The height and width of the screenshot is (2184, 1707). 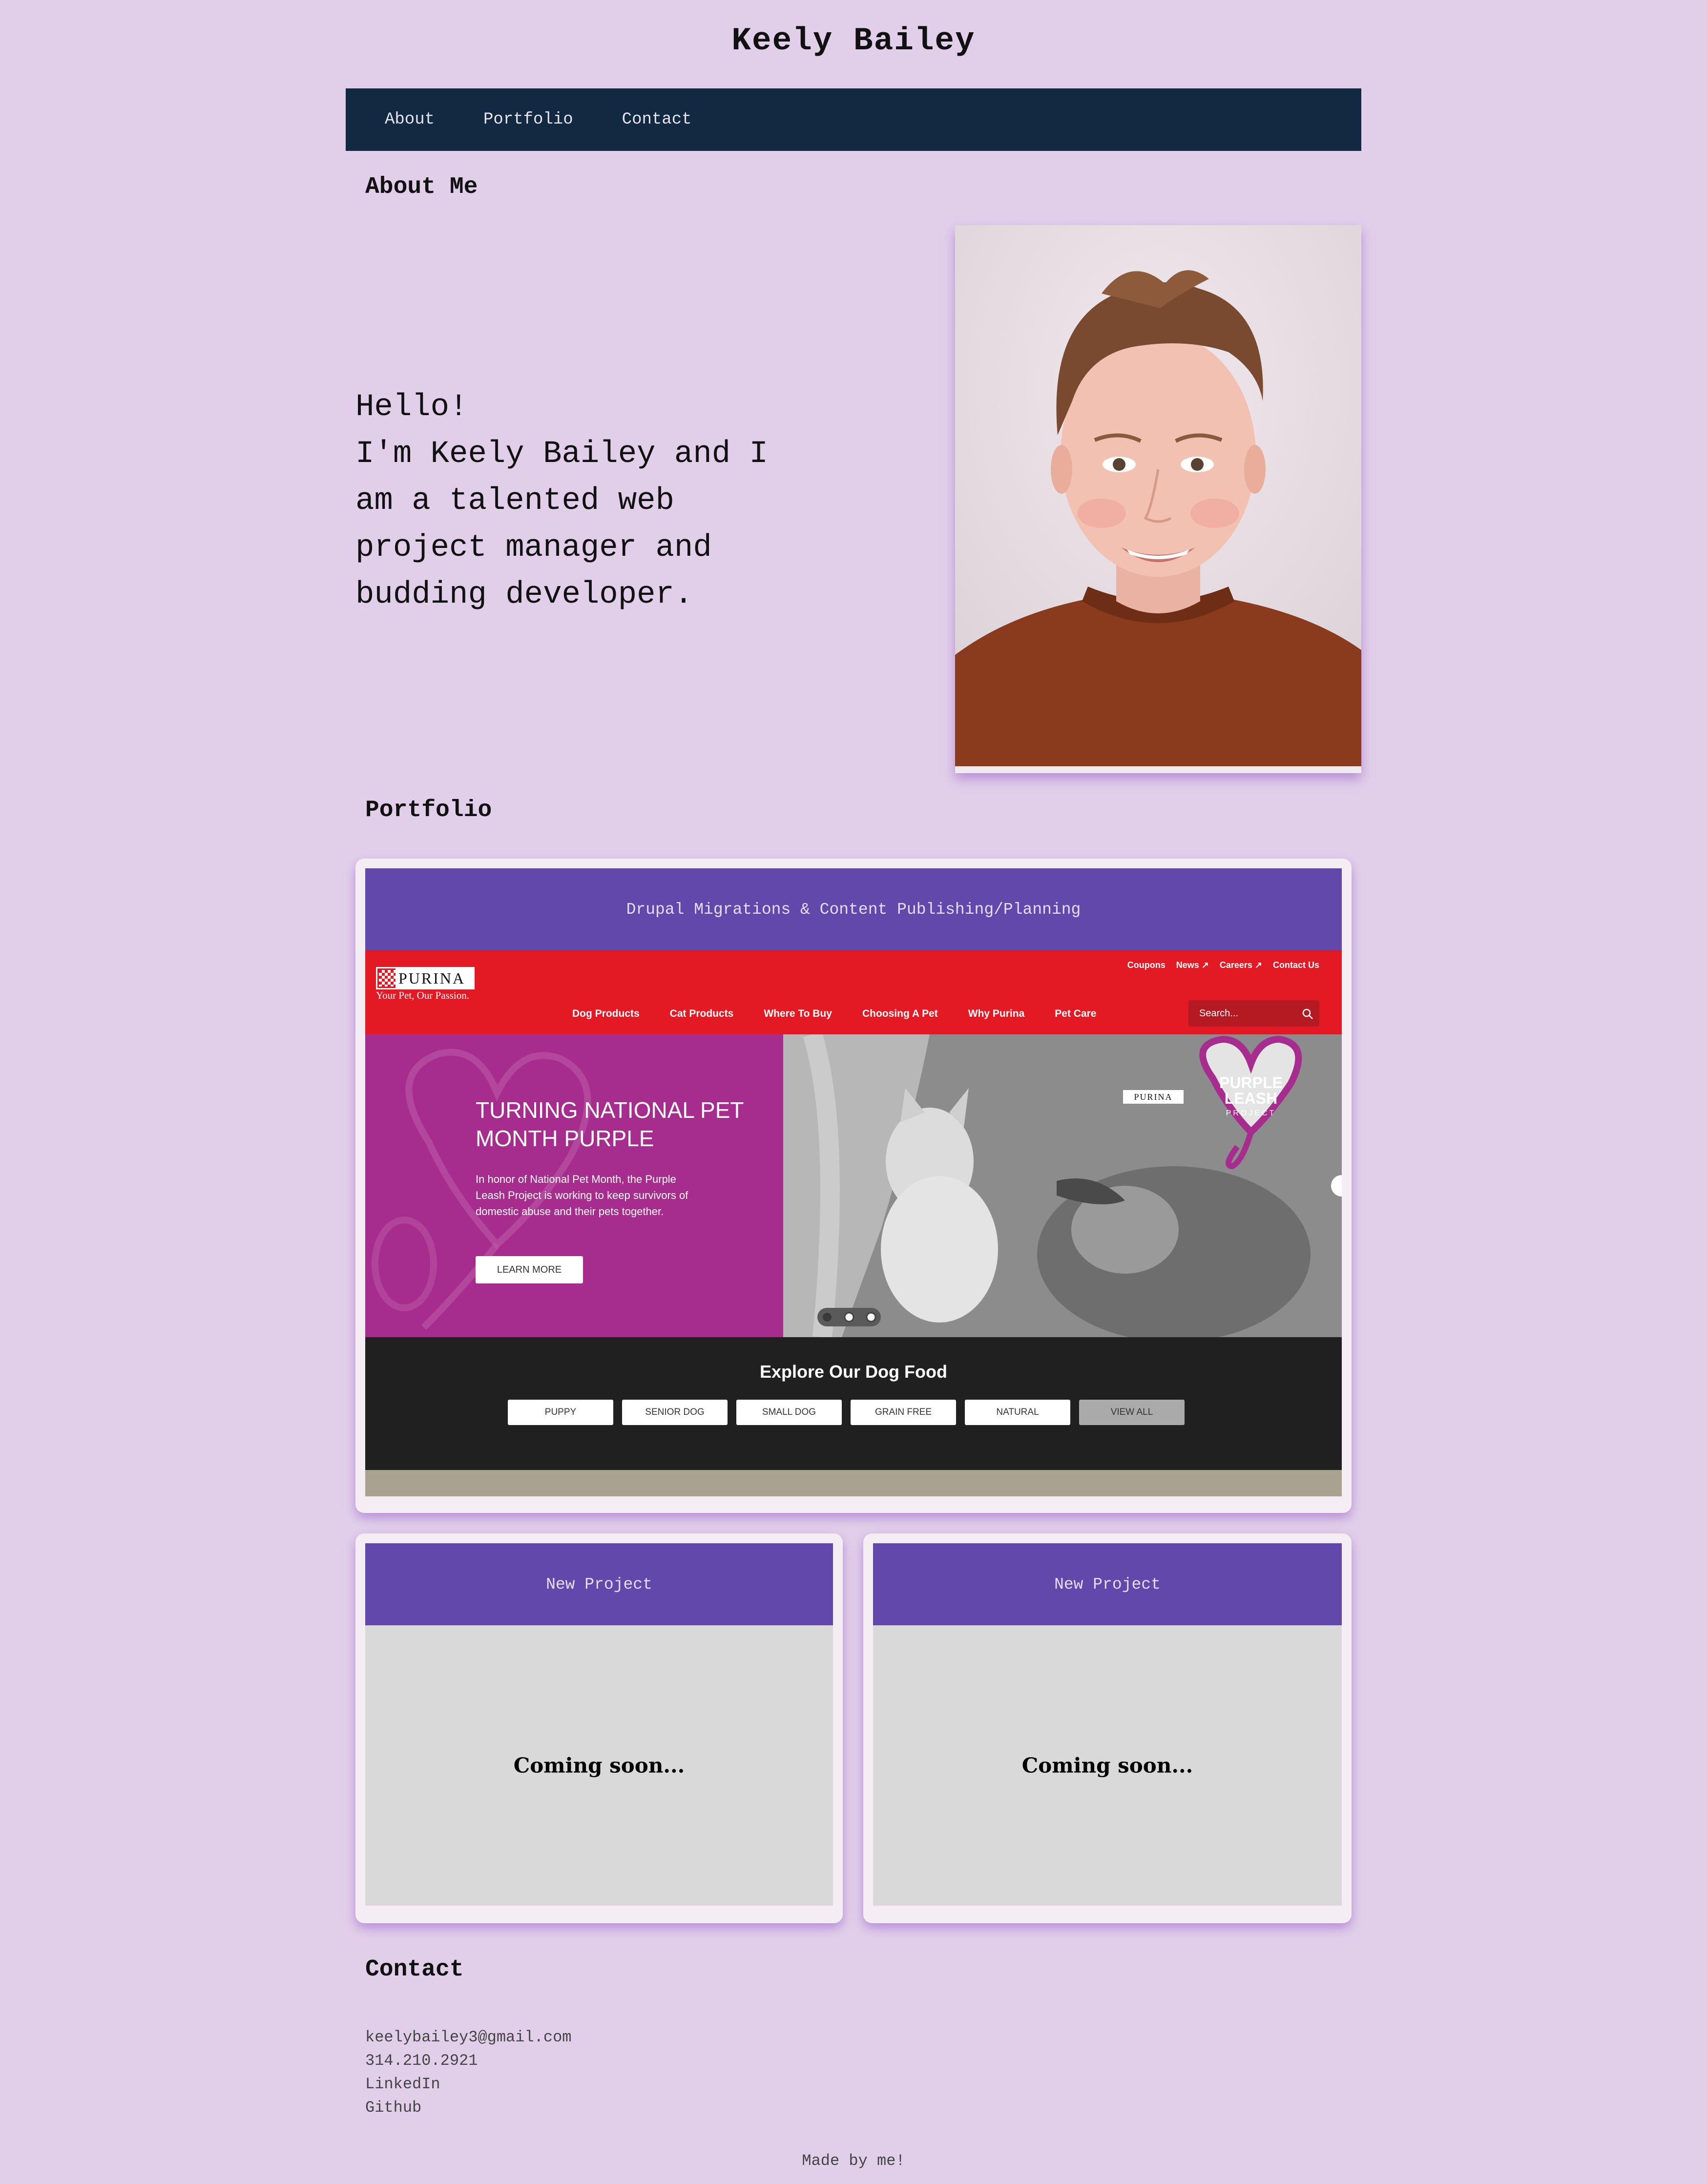 I want to click on dog-food-heading: Explore Our Dog Food, so click(x=853, y=1372).